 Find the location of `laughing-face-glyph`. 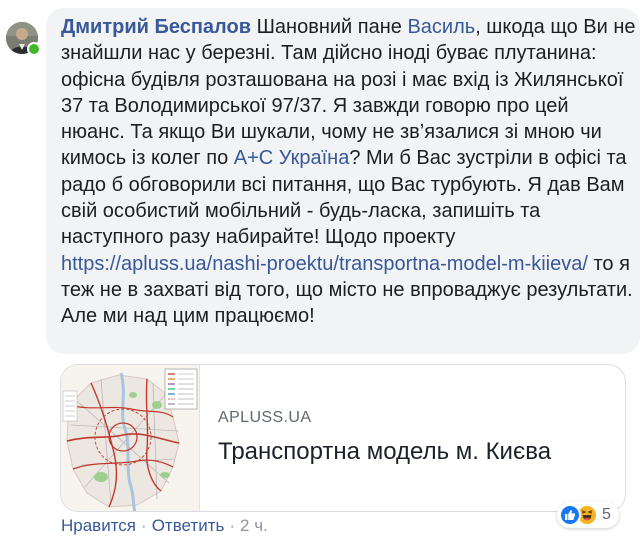

laughing-face-glyph is located at coordinates (587, 515).